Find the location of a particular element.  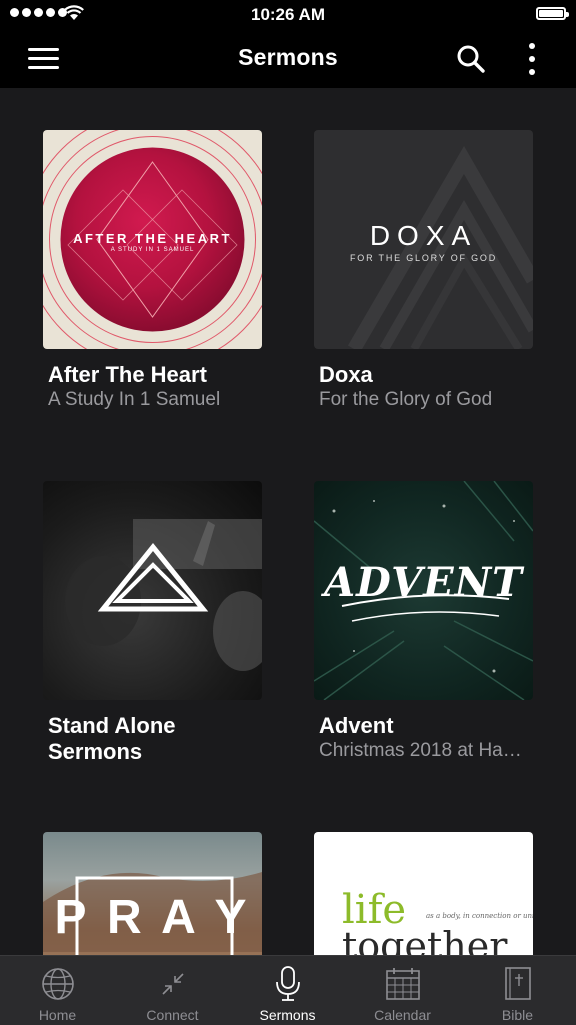

tab-bar: Home Connect Sermons Calendar Bible is located at coordinates (288, 990).